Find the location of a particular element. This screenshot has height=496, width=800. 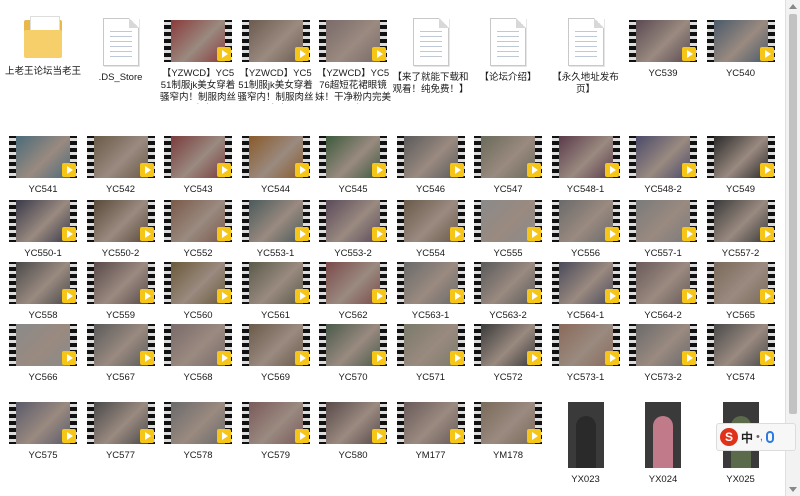

file-item: YC557-2 is located at coordinates (741, 230).